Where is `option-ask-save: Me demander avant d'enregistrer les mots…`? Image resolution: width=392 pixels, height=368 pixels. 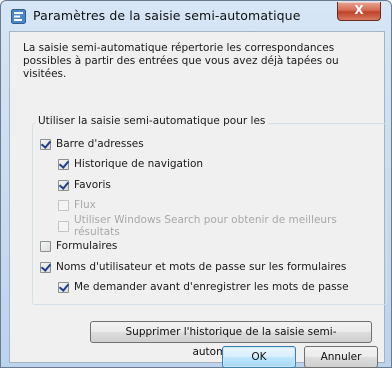
option-ask-save: Me demander avant d'enregistrer les mots… is located at coordinates (203, 287).